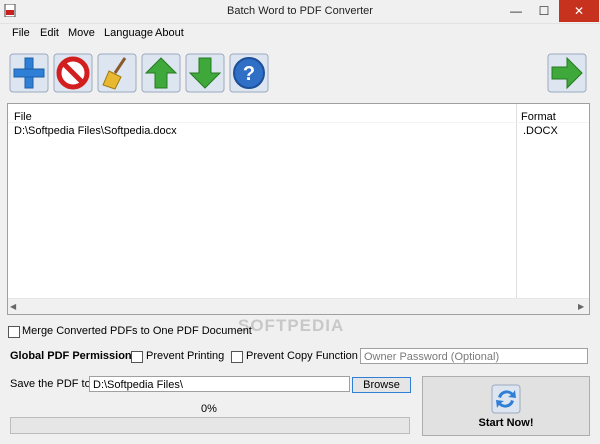 This screenshot has height=444, width=600. Describe the element at coordinates (13, 306) in the screenshot. I see `scroll-left-icon: ◀` at that location.